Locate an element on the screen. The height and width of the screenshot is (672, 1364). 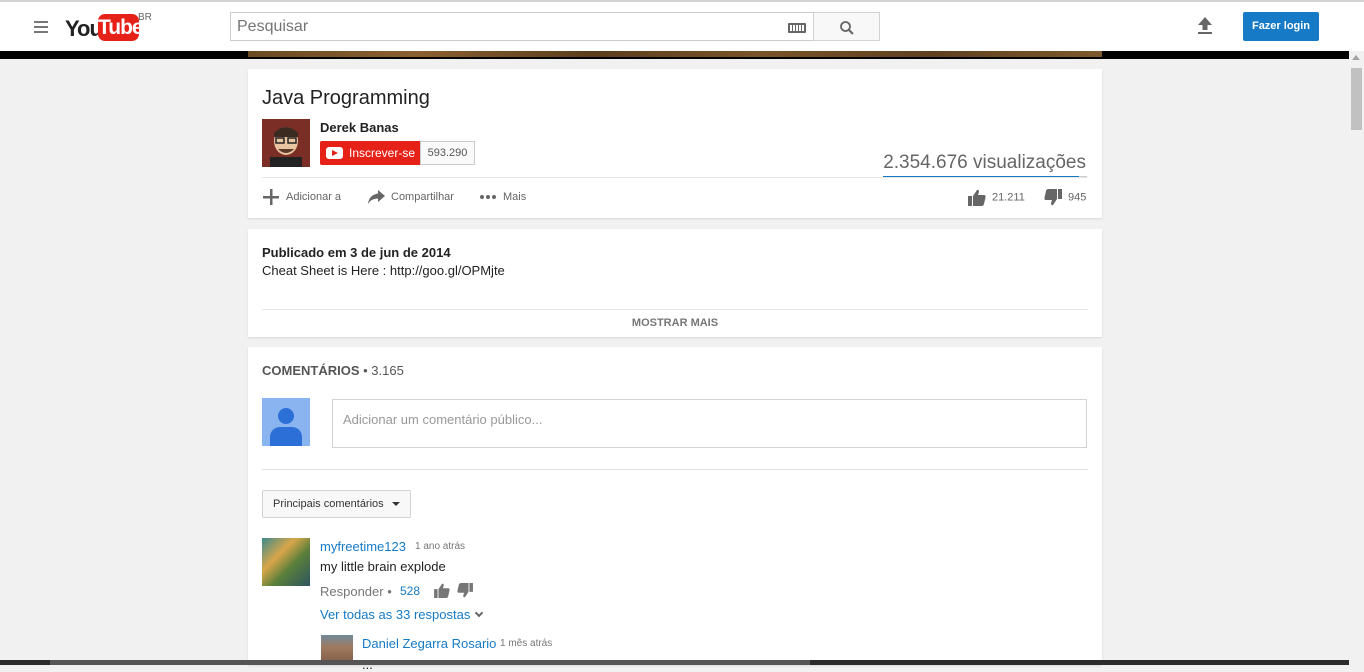
video-title: Java Programming is located at coordinates (346, 98).